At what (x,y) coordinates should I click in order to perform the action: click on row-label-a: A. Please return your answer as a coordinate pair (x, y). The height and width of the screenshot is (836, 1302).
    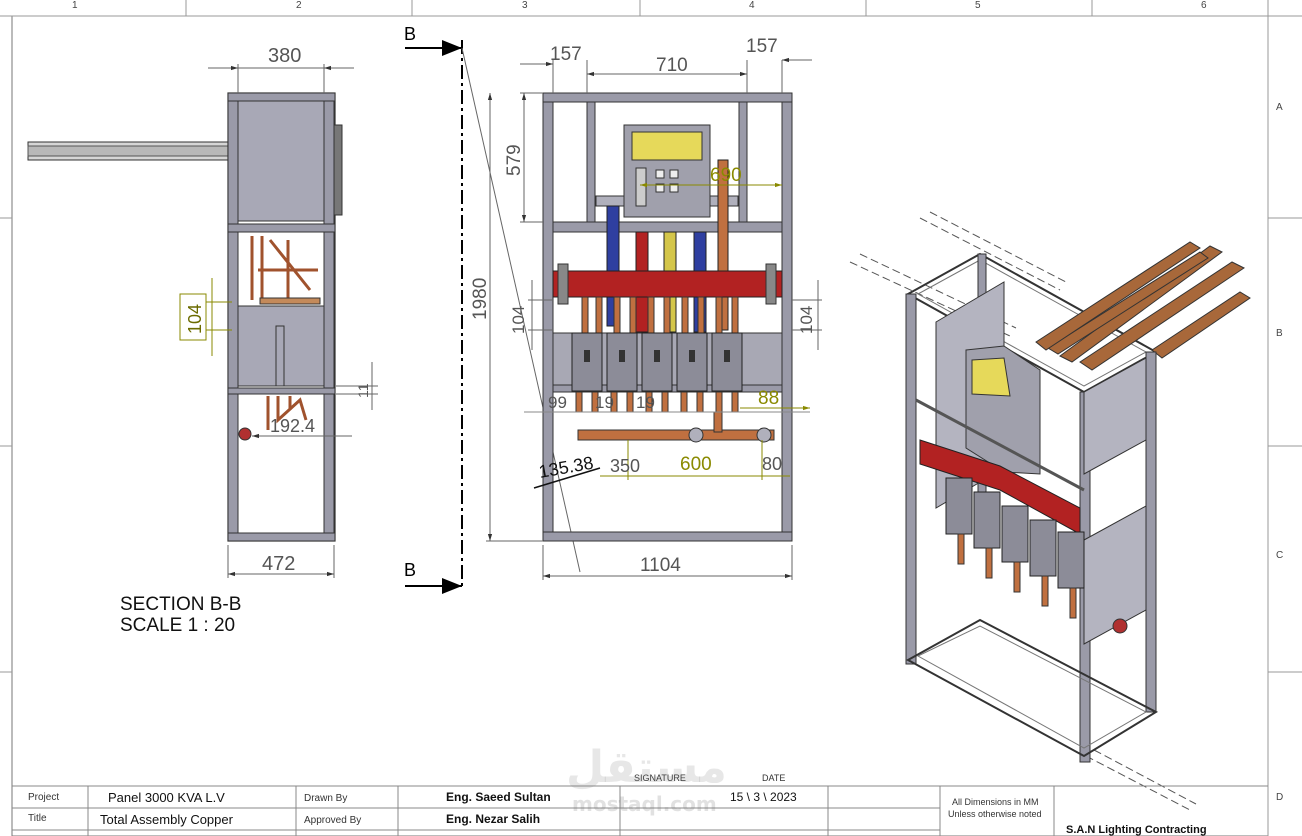
    Looking at the image, I should click on (1279, 107).